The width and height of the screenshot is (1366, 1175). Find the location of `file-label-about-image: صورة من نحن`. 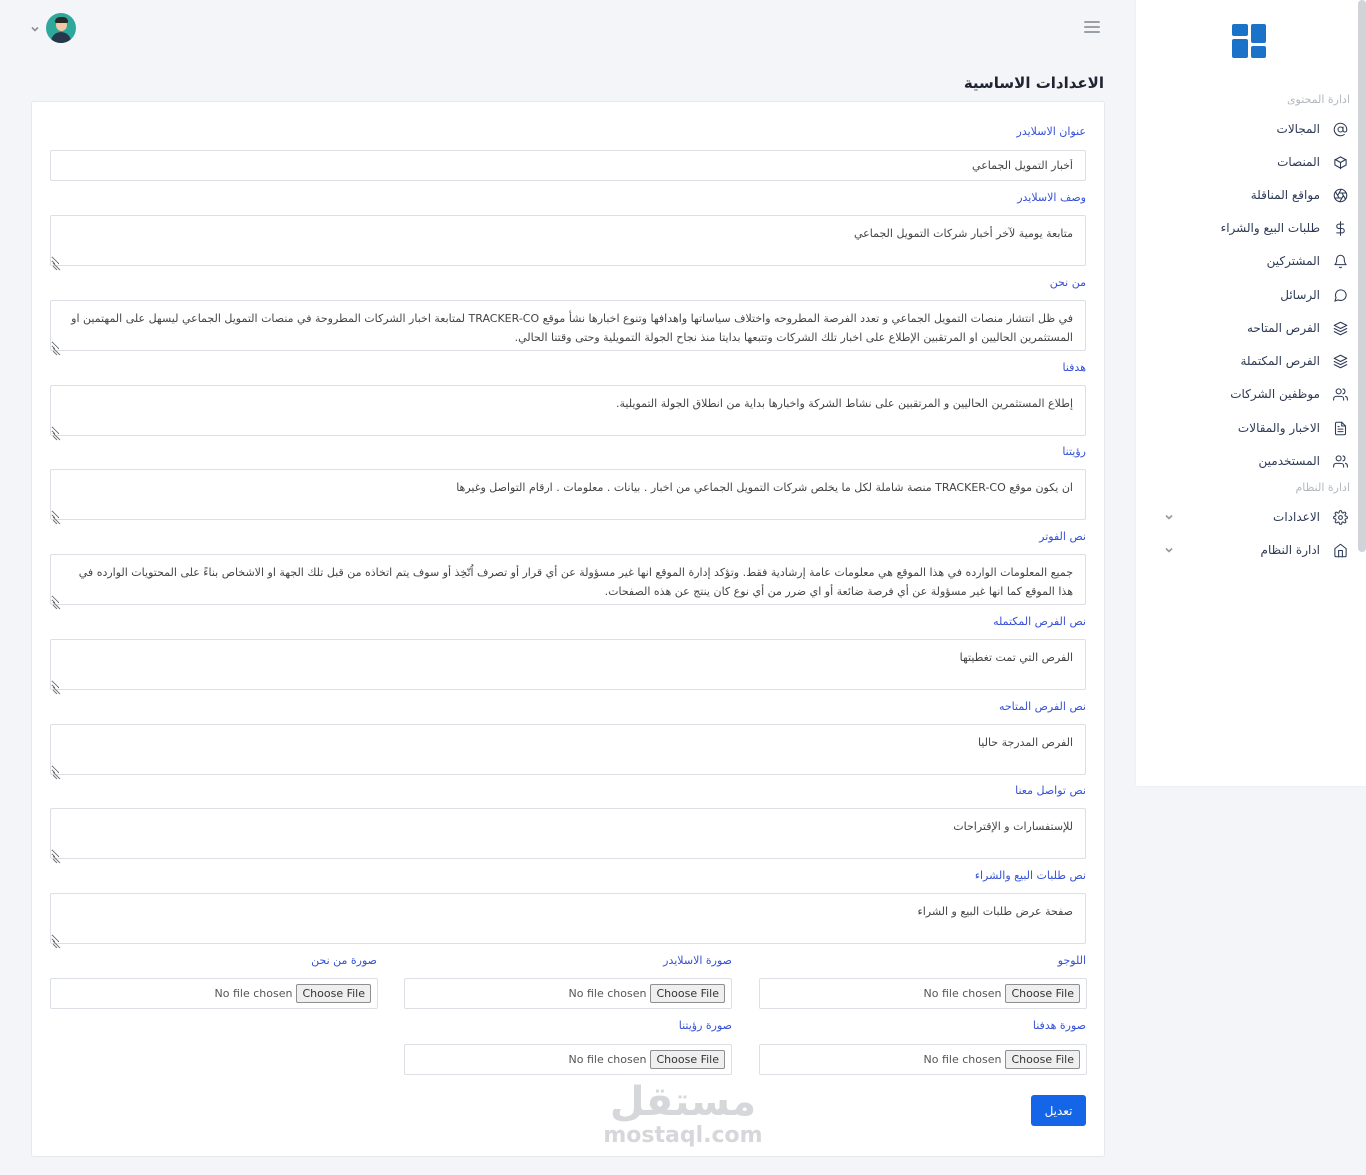

file-label-about-image: صورة من نحن is located at coordinates (344, 960).